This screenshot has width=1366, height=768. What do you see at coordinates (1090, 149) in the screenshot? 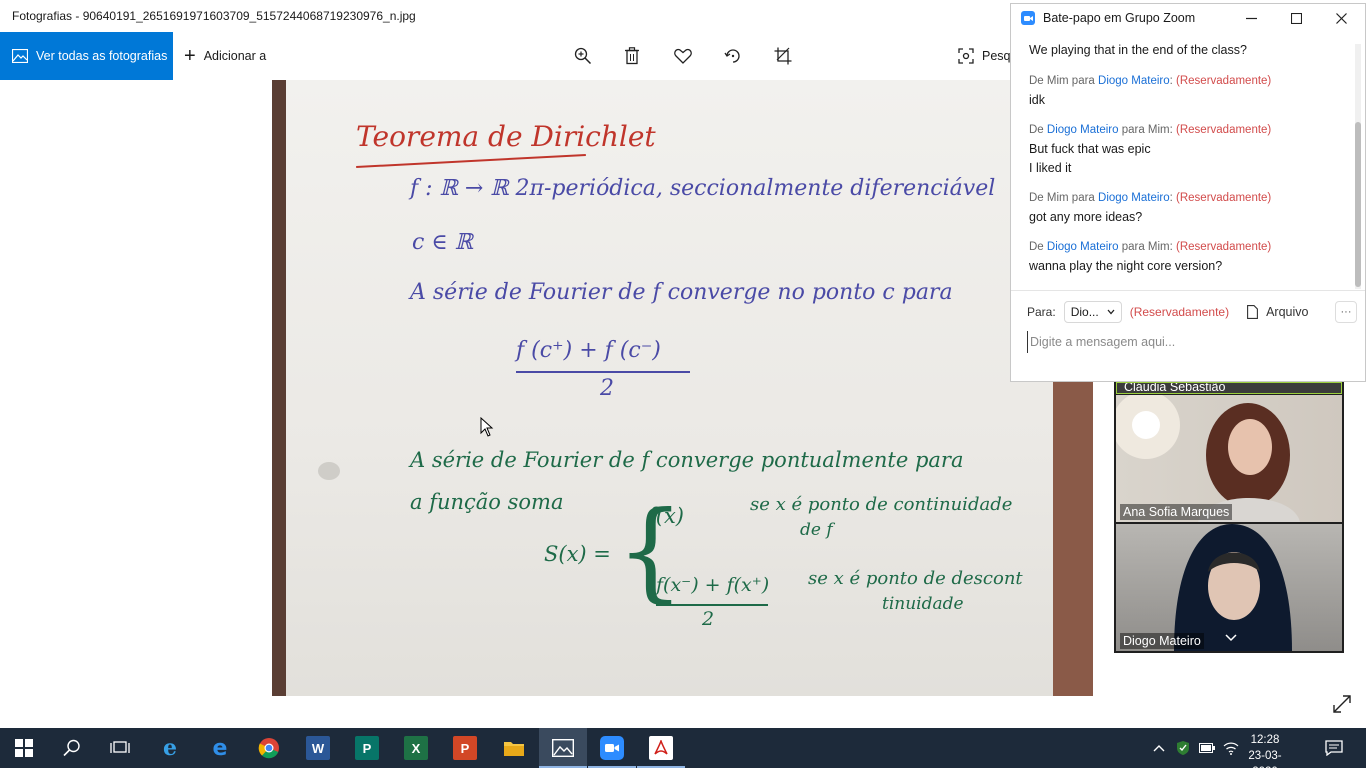
I see `chat-message: But fuck that was epic` at bounding box center [1090, 149].